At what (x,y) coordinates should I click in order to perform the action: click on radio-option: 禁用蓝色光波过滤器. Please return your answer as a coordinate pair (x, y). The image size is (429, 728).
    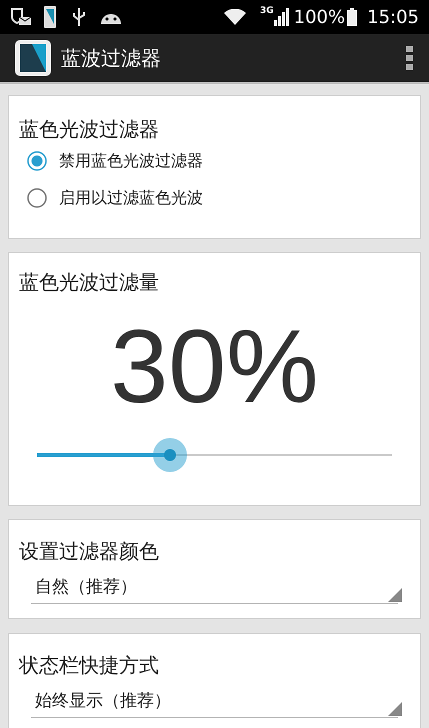
    Looking at the image, I should click on (214, 160).